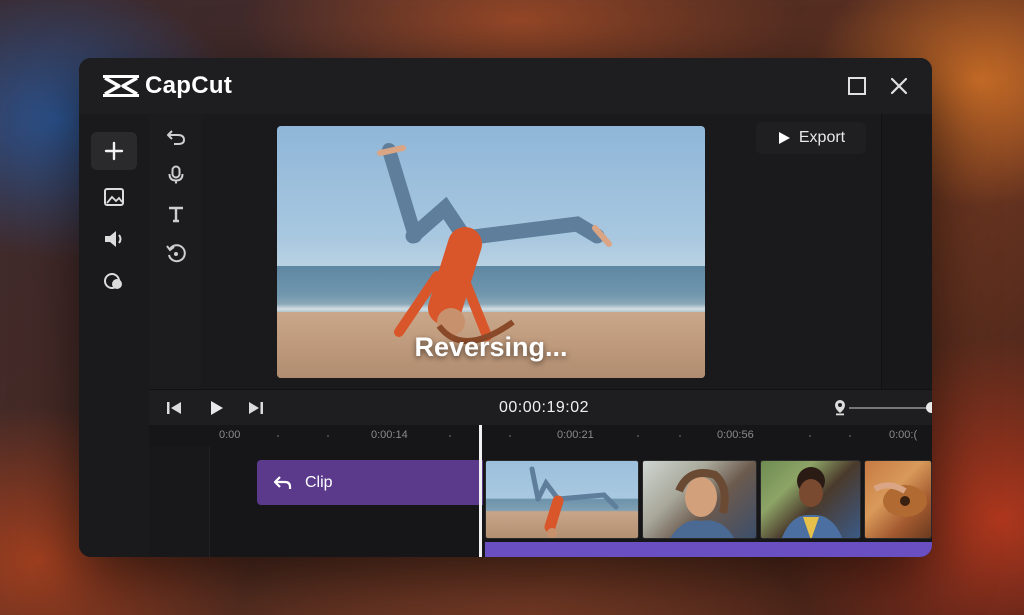 Image resolution: width=1024 pixels, height=615 pixels. Describe the element at coordinates (114, 335) in the screenshot. I see `left-rail` at that location.